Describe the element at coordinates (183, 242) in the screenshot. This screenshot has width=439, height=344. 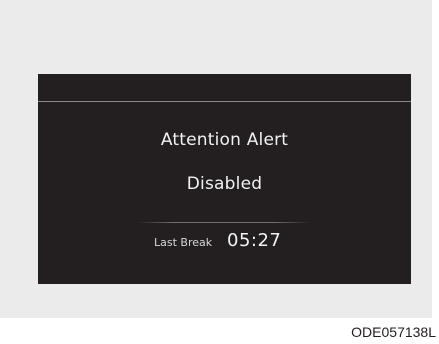
I see `last-break-label: Last Break` at that location.